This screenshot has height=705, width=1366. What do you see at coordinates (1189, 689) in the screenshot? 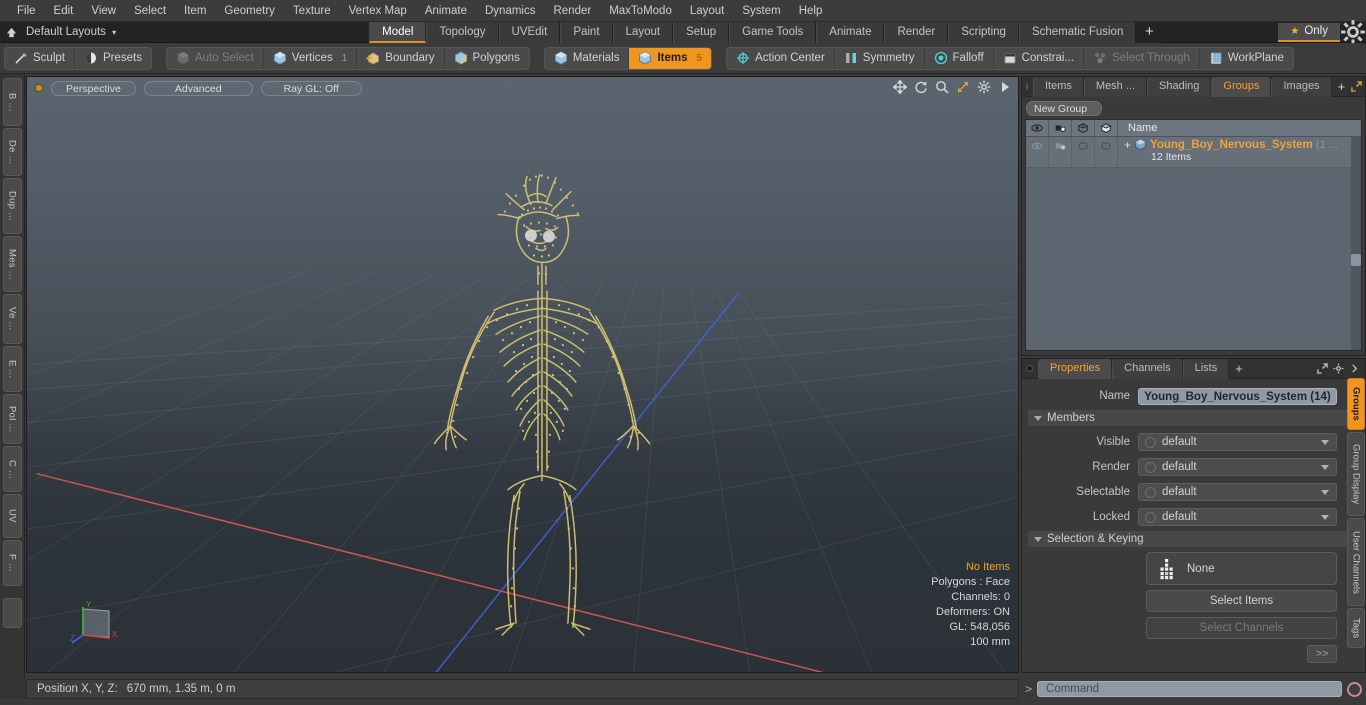
I see `command-input: Command` at bounding box center [1189, 689].